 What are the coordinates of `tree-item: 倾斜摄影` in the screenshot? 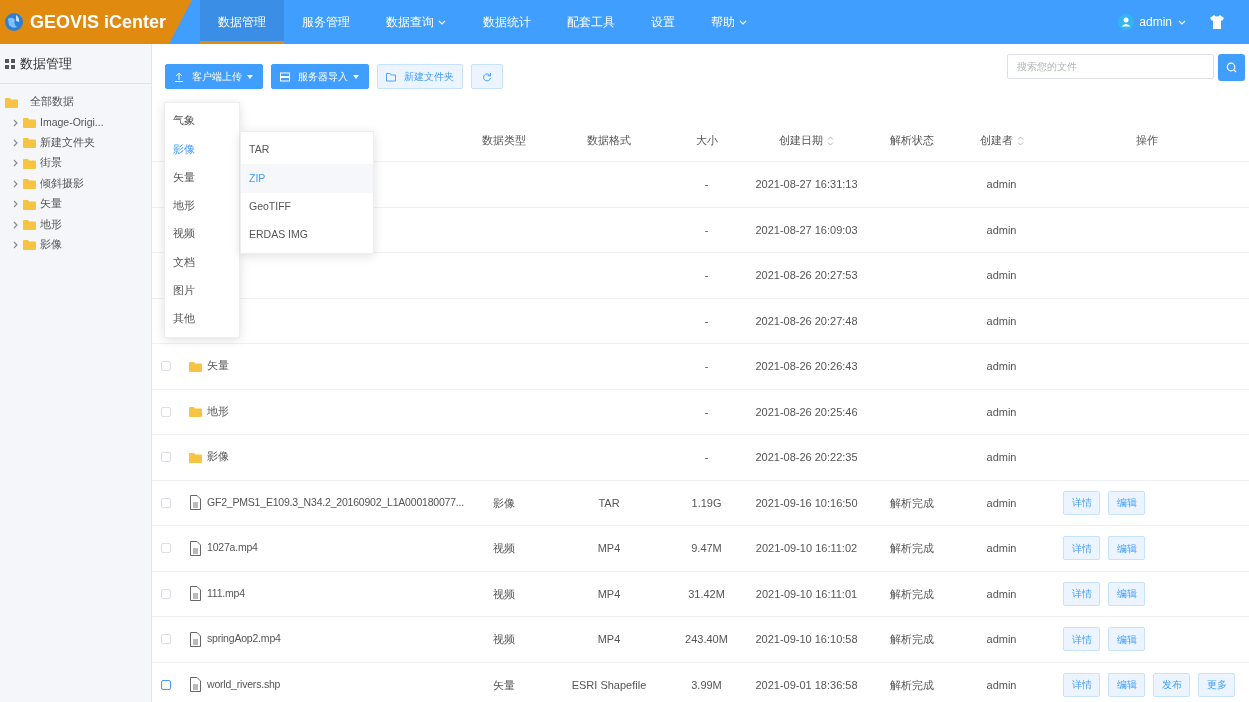 It's located at (62, 183).